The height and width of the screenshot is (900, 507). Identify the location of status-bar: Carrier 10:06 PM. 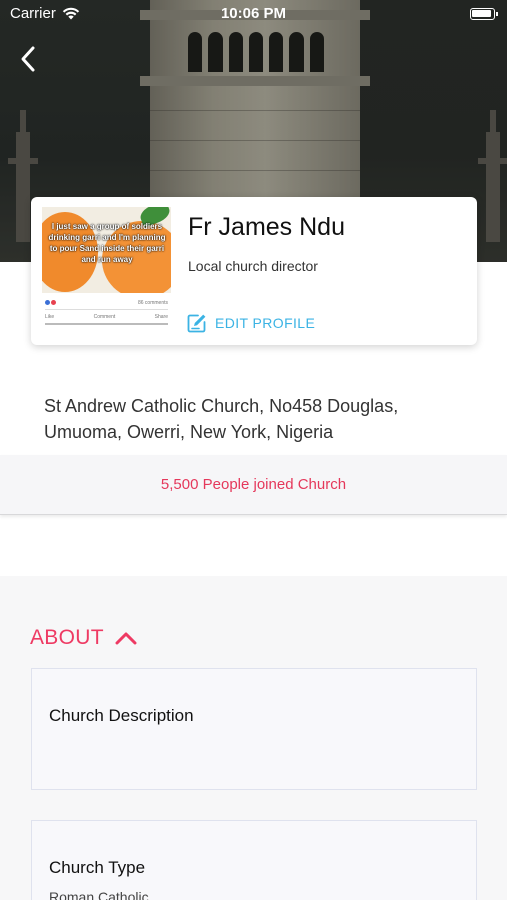
(253, 14).